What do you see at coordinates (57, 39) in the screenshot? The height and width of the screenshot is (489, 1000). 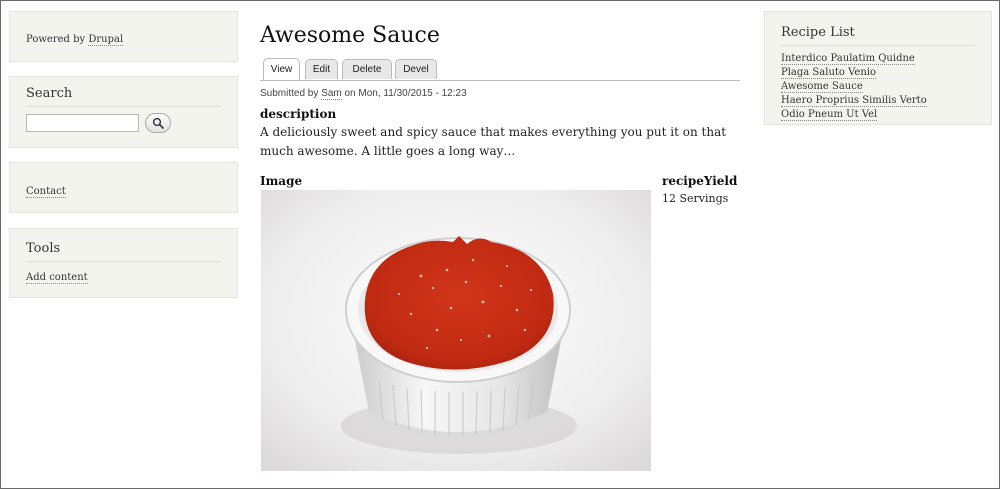 I see `powered-by-prefix: Powered by` at bounding box center [57, 39].